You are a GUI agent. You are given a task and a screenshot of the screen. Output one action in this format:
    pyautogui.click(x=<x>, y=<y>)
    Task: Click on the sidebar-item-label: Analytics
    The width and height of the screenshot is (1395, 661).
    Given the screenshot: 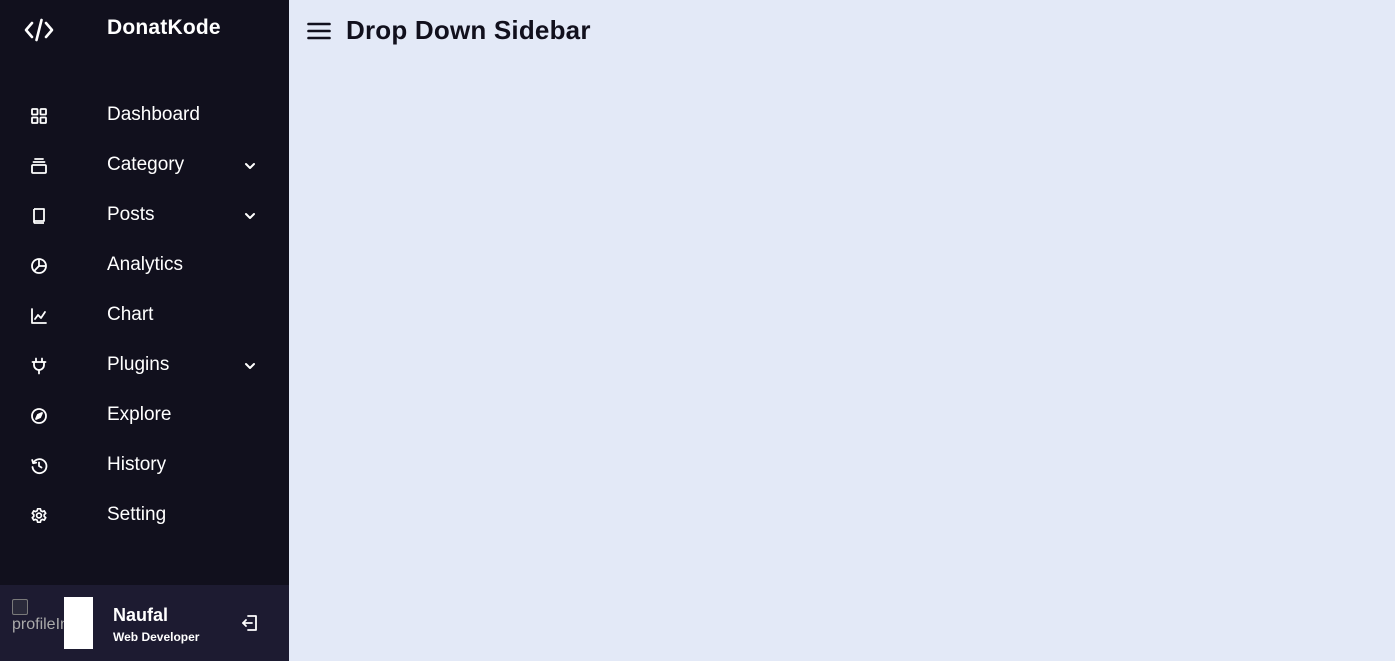 What is the action you would take?
    pyautogui.click(x=145, y=264)
    